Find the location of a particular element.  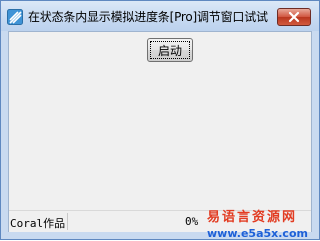

site-watermark-logo: 易语言资源网 www.e5a5x.com is located at coordinates (257, 224).